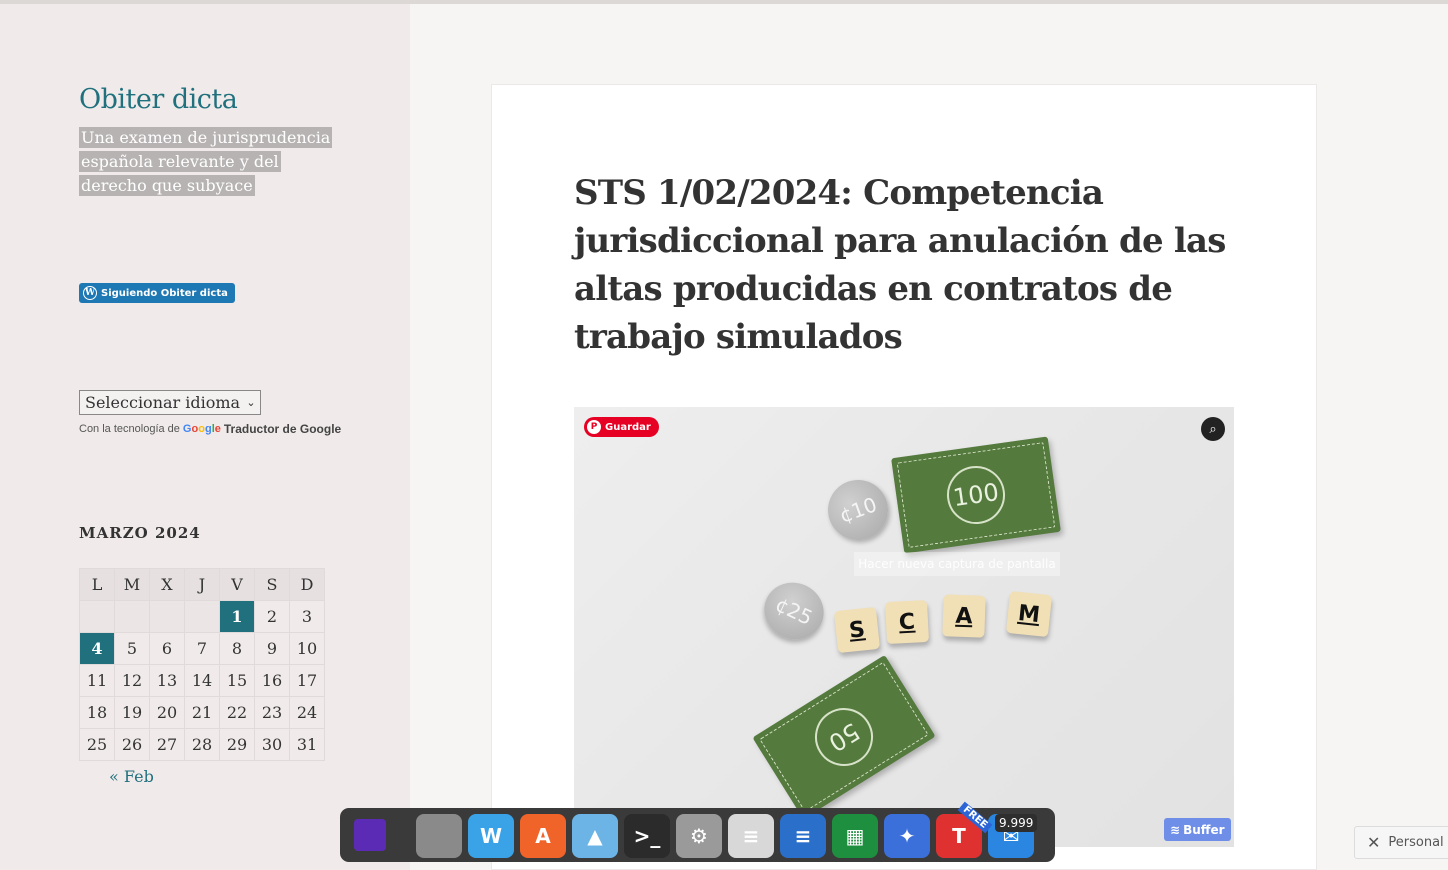 The width and height of the screenshot is (1448, 870). I want to click on chevron-down-icon: ⌄, so click(251, 402).